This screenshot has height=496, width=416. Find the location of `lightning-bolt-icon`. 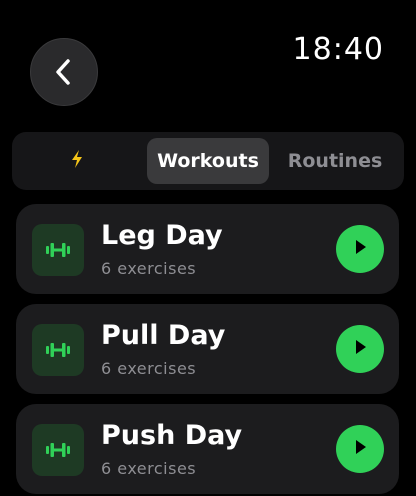

lightning-bolt-icon is located at coordinates (77, 161).